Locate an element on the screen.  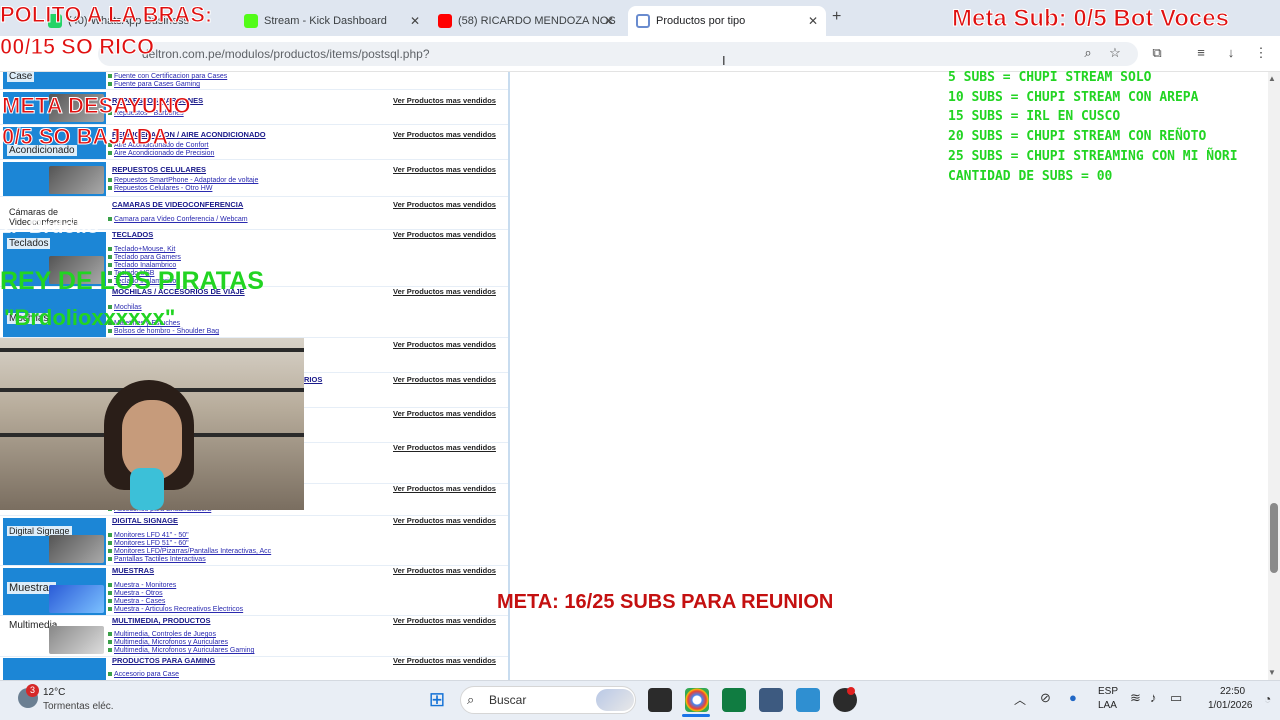
category-thumbnail: Case is located at coordinates (54, 80).